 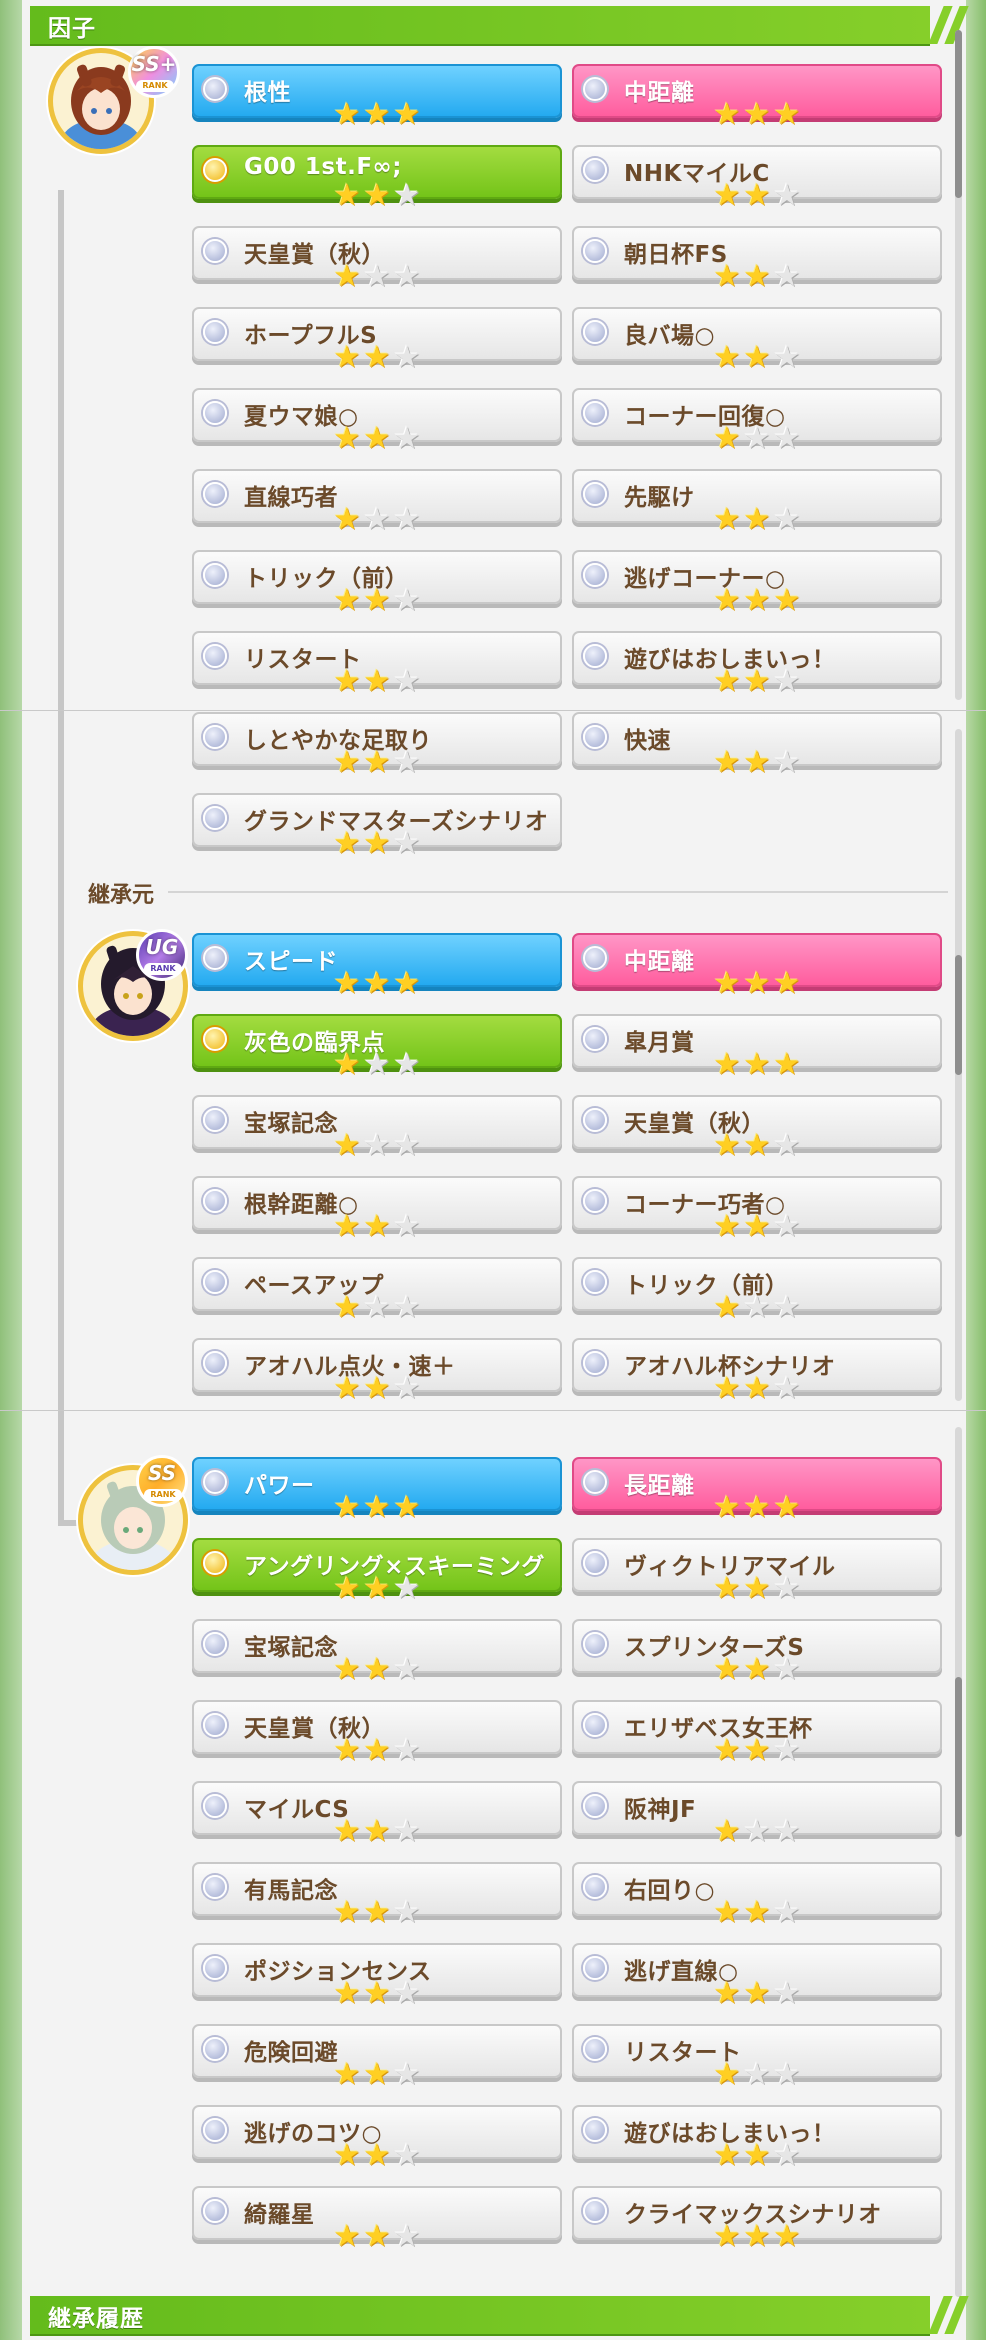 I want to click on factor-card: アオハル点火・速＋ ★ ★ ★, so click(x=377, y=1371).